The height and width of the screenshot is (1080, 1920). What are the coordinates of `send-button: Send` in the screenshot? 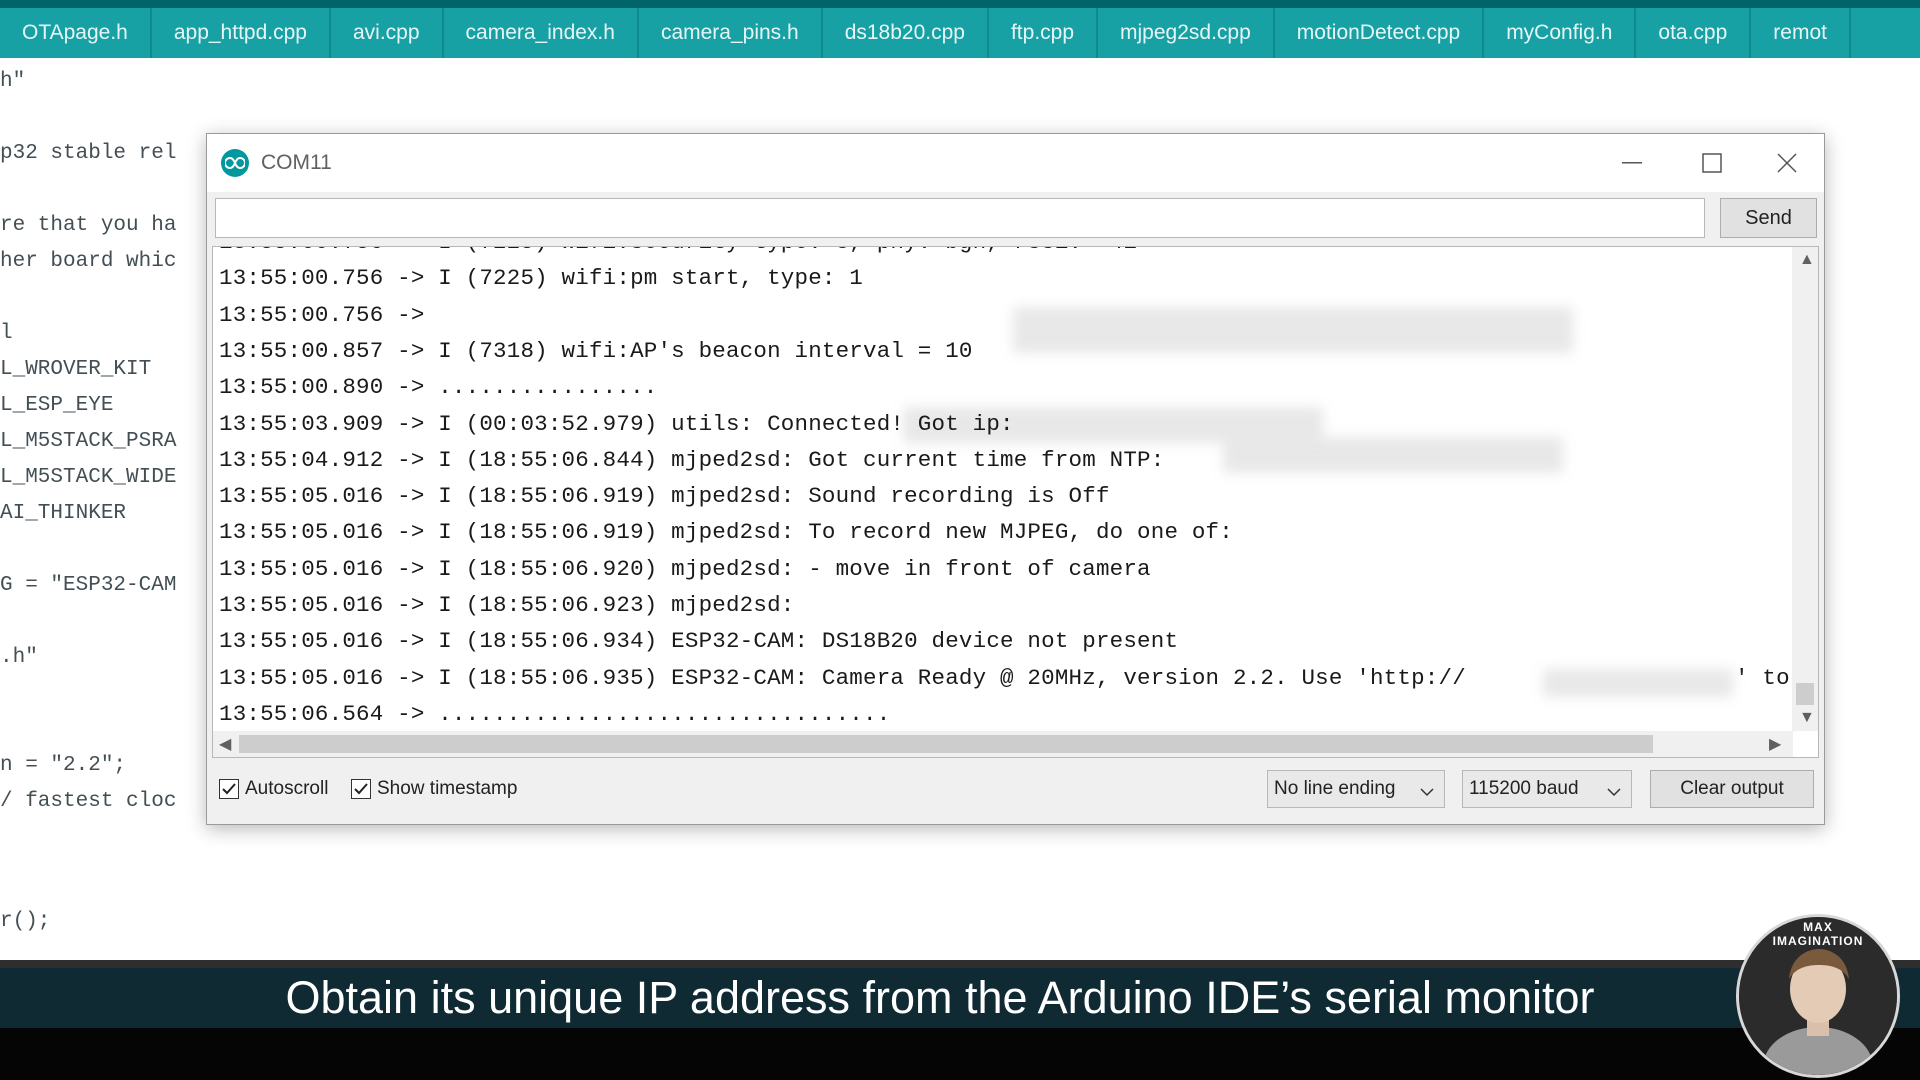 It's located at (1768, 218).